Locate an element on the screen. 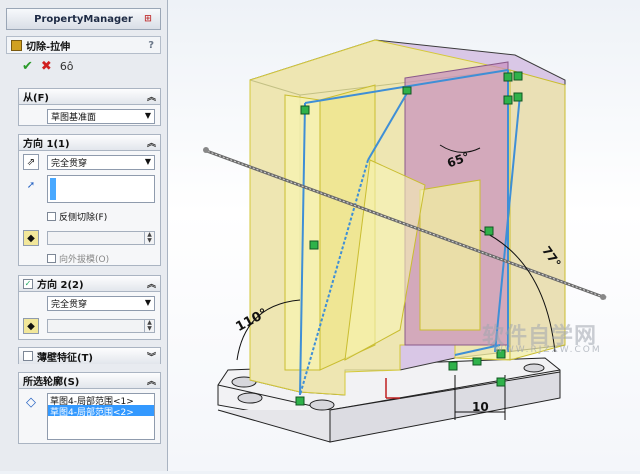 This screenshot has width=640, height=474. direction1-title: 方向 1(1) is located at coordinates (46, 144).